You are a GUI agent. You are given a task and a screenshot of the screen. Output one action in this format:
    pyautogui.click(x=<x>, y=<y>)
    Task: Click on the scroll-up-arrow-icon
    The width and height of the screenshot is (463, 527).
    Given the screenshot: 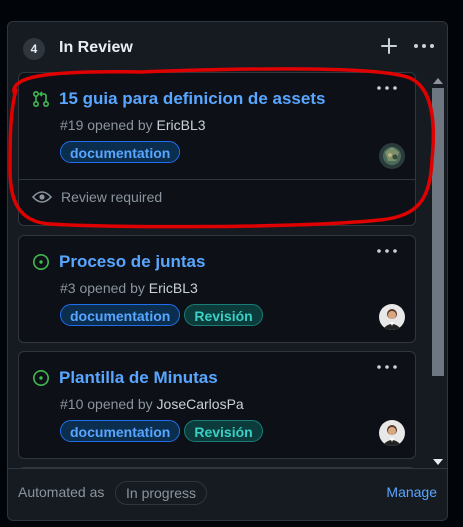 What is the action you would take?
    pyautogui.click(x=438, y=81)
    